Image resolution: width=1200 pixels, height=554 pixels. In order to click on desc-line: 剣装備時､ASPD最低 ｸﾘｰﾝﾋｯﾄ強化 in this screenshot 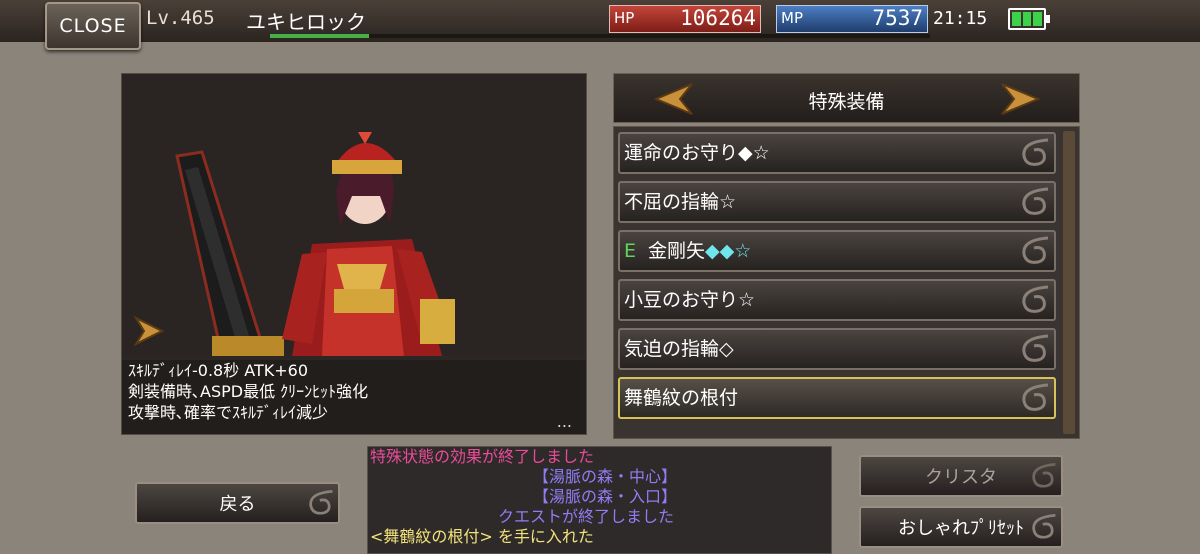, I will do `click(248, 391)`.